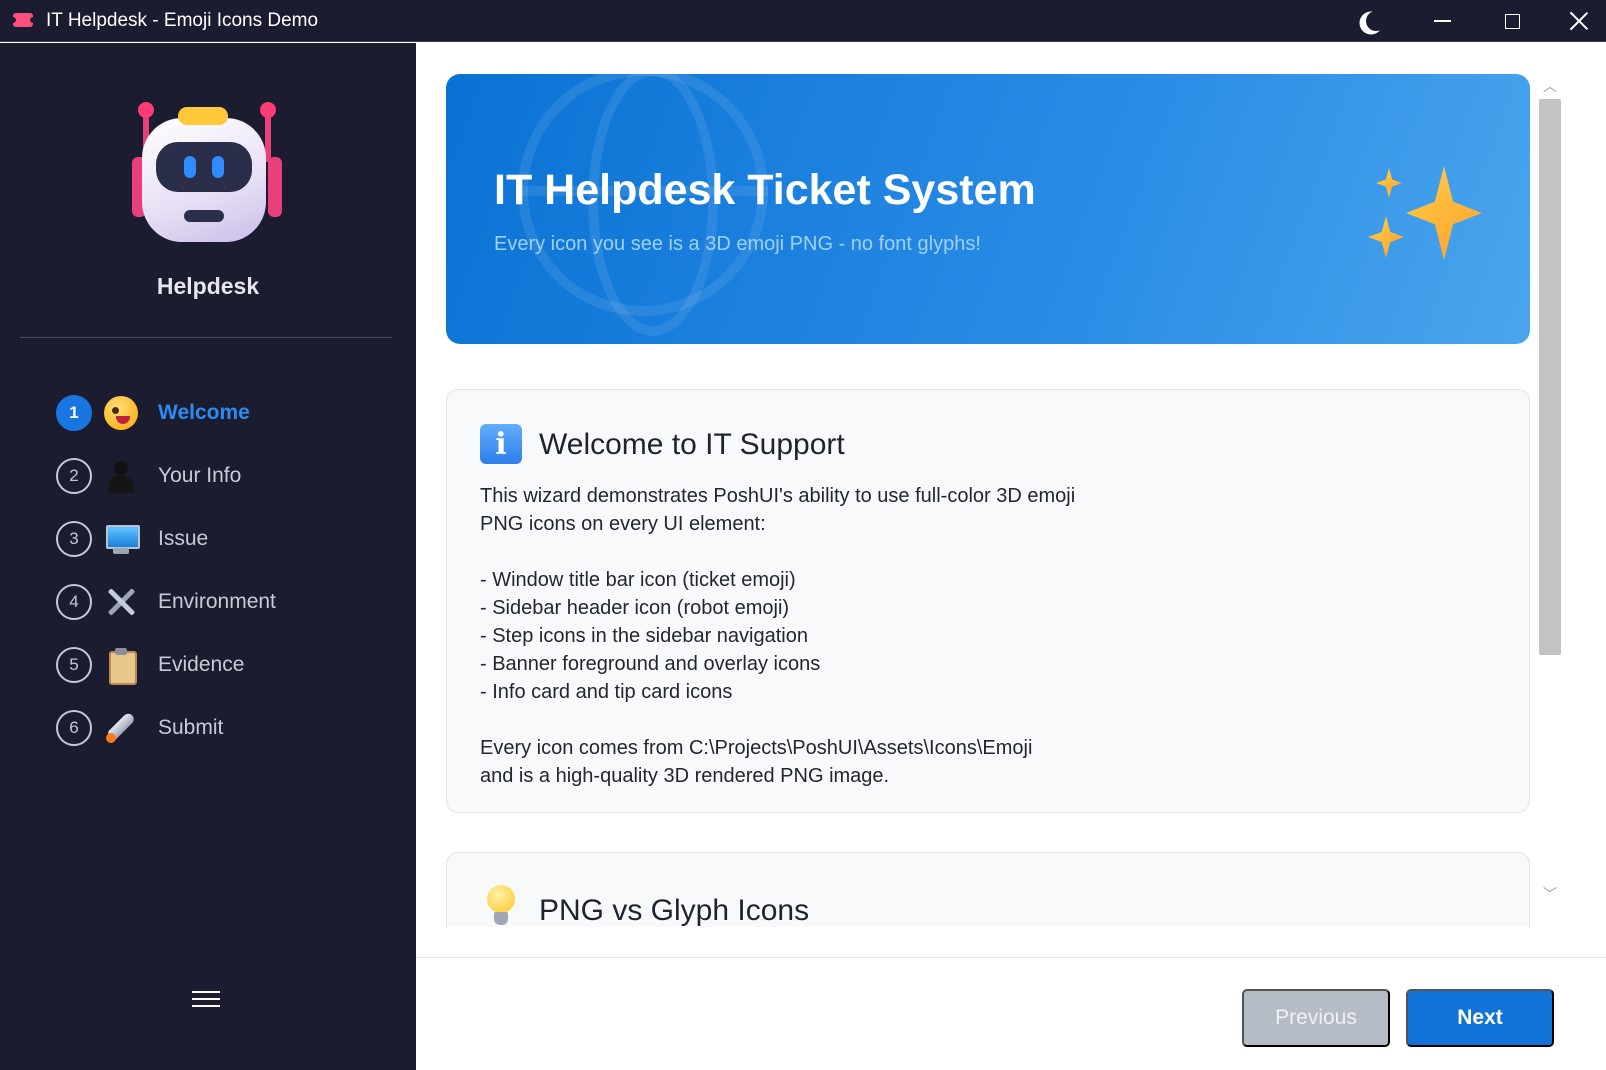 The width and height of the screenshot is (1606, 1070). I want to click on moon-icon, so click(1376, 21).